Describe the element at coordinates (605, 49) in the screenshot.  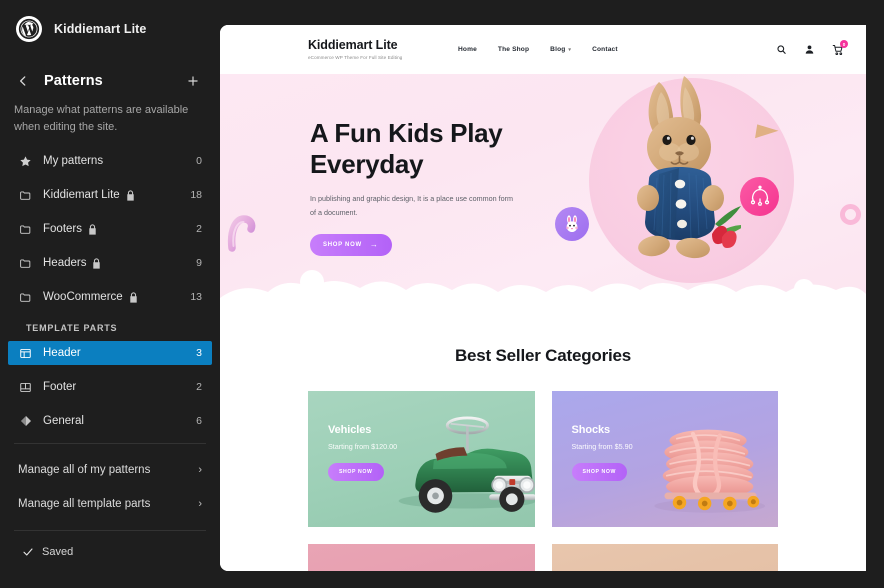
I see `nav-link-contact: Contact` at that location.